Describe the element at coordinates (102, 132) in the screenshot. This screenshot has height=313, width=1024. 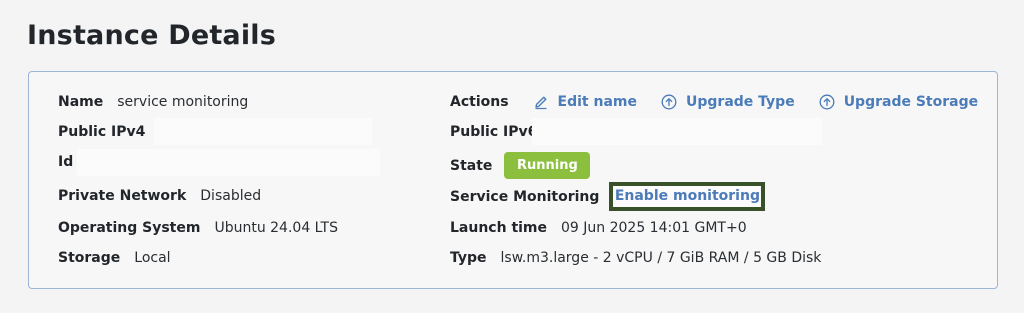
I see `public-ipv4-label: Public IPv4` at that location.